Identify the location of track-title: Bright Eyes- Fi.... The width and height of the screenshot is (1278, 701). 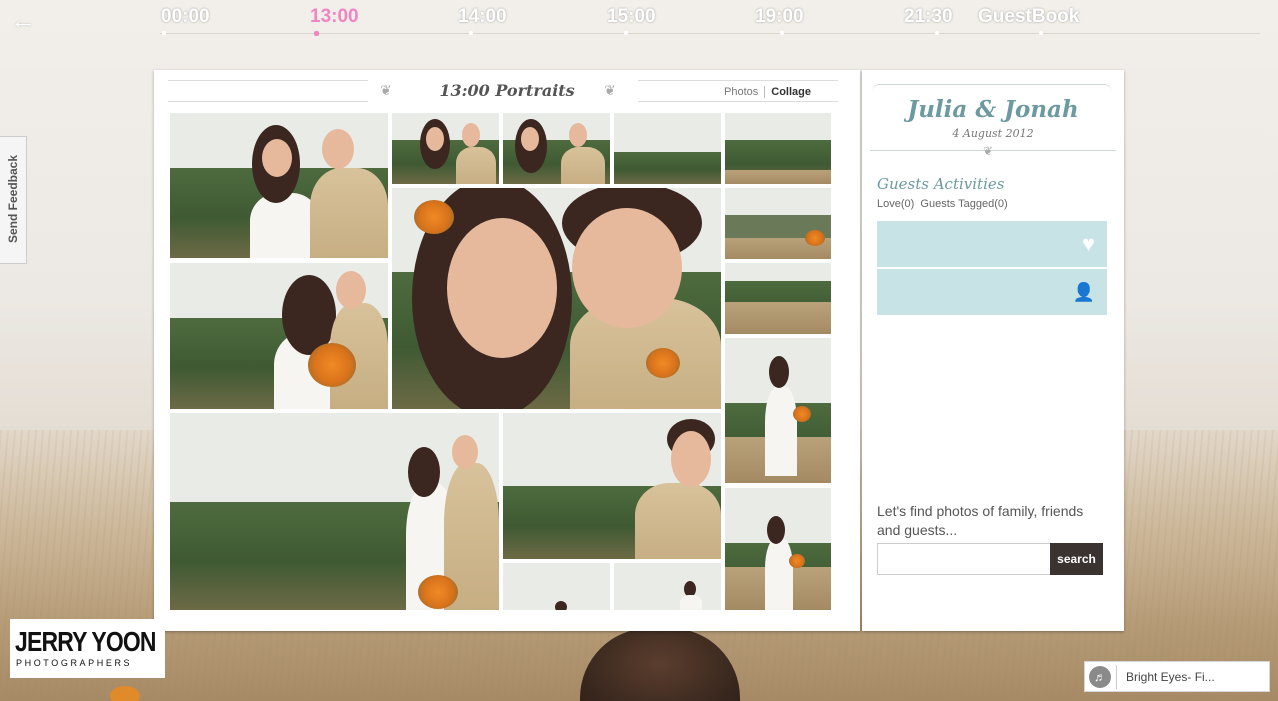
(1170, 677).